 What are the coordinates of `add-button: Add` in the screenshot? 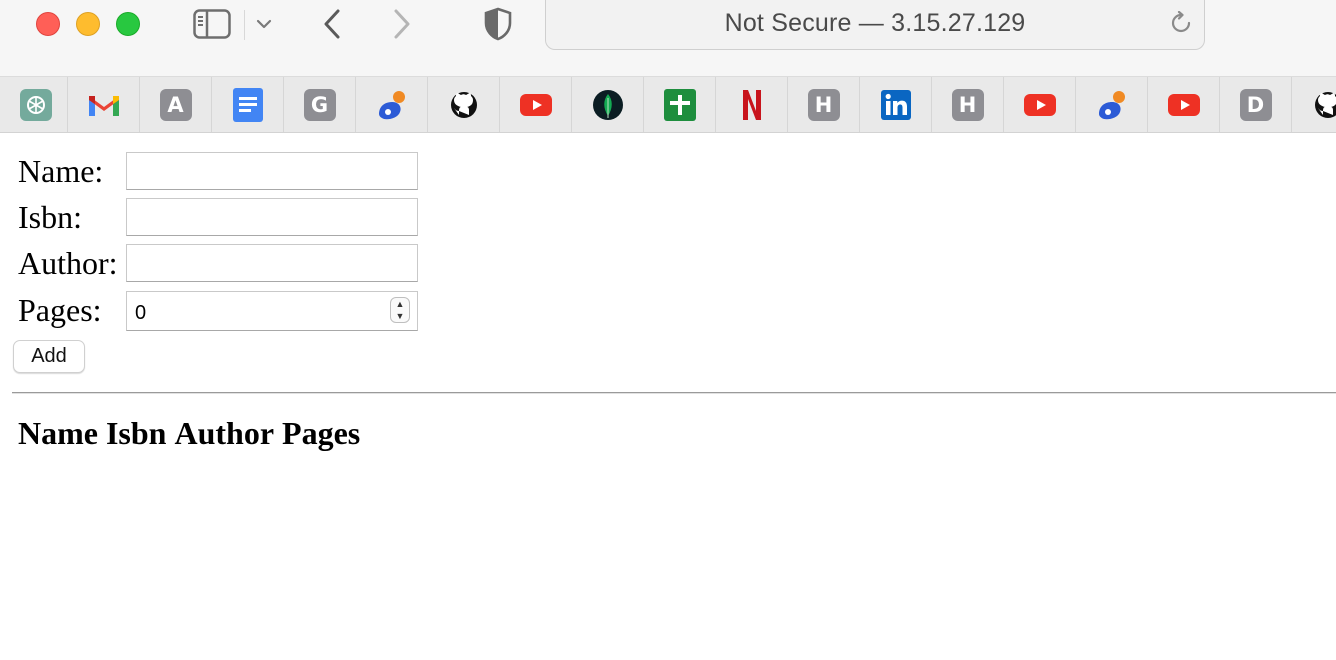 It's located at (49, 356).